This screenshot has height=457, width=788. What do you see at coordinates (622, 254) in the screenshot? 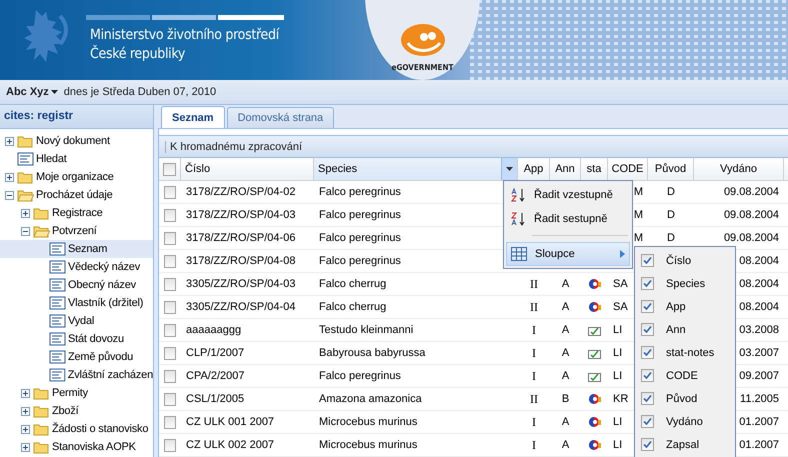
I see `submenu-arrow-icon` at bounding box center [622, 254].